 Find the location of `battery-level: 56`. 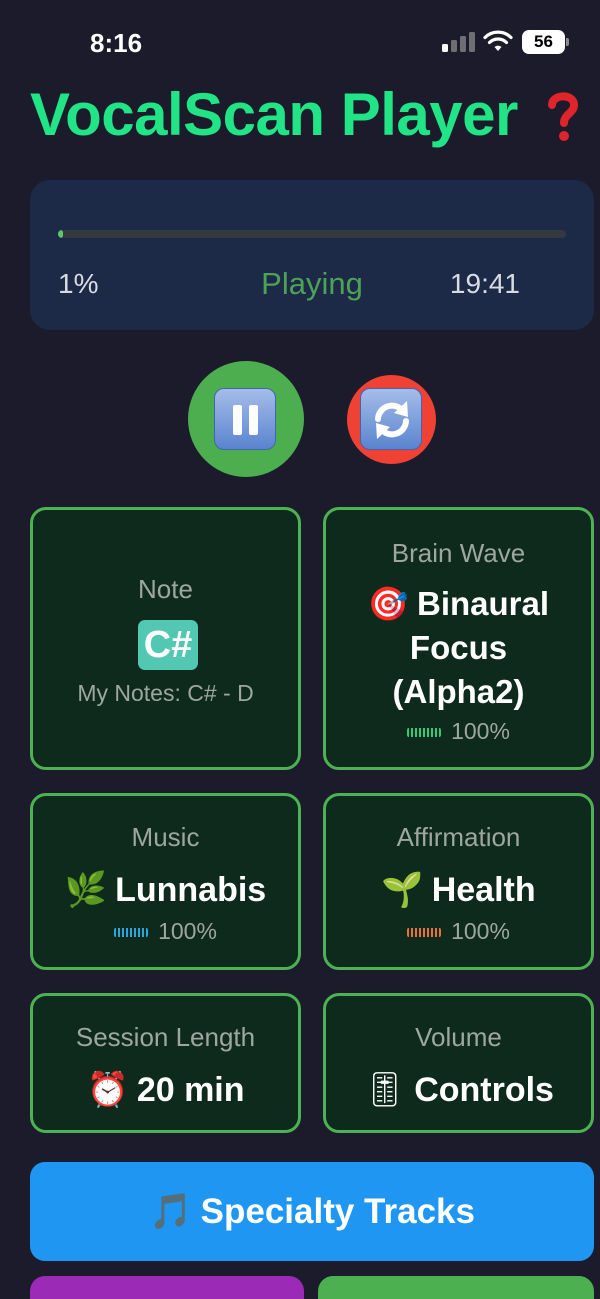

battery-level: 56 is located at coordinates (543, 42).